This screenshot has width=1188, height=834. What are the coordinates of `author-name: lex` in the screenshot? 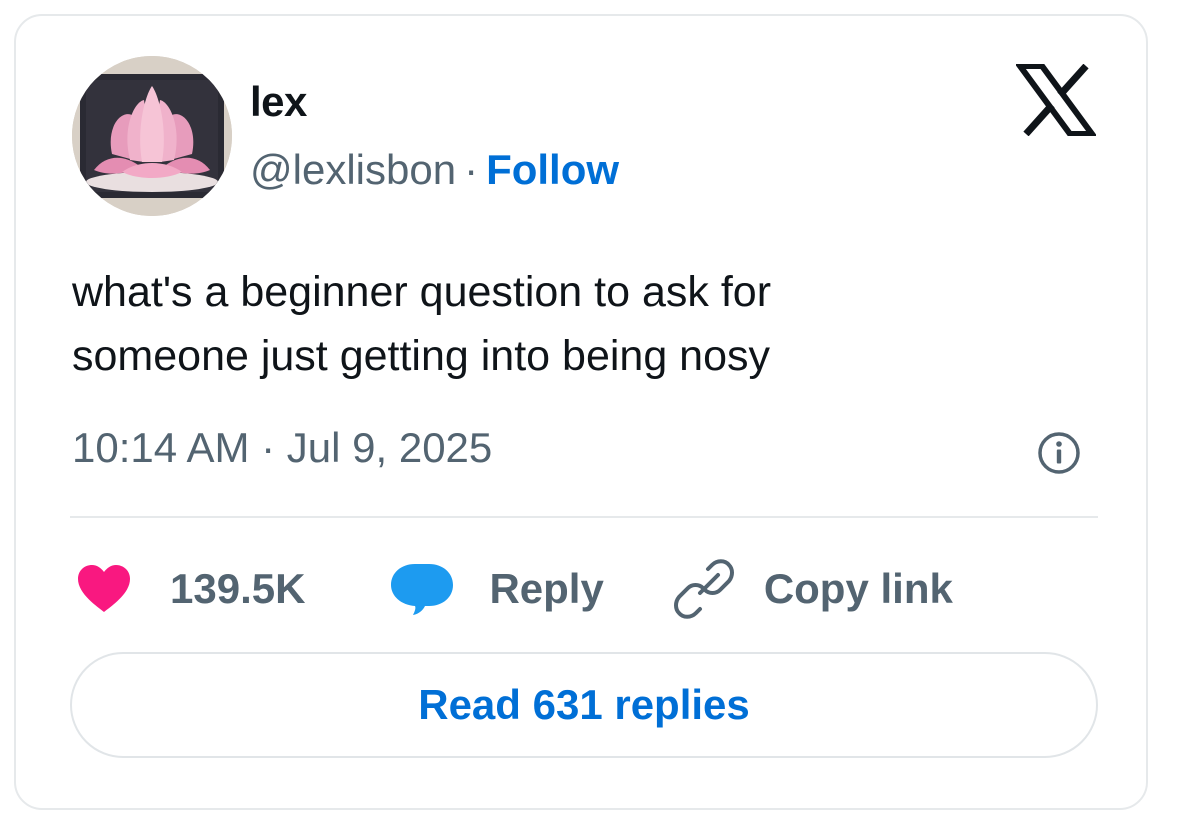 It's located at (278, 102).